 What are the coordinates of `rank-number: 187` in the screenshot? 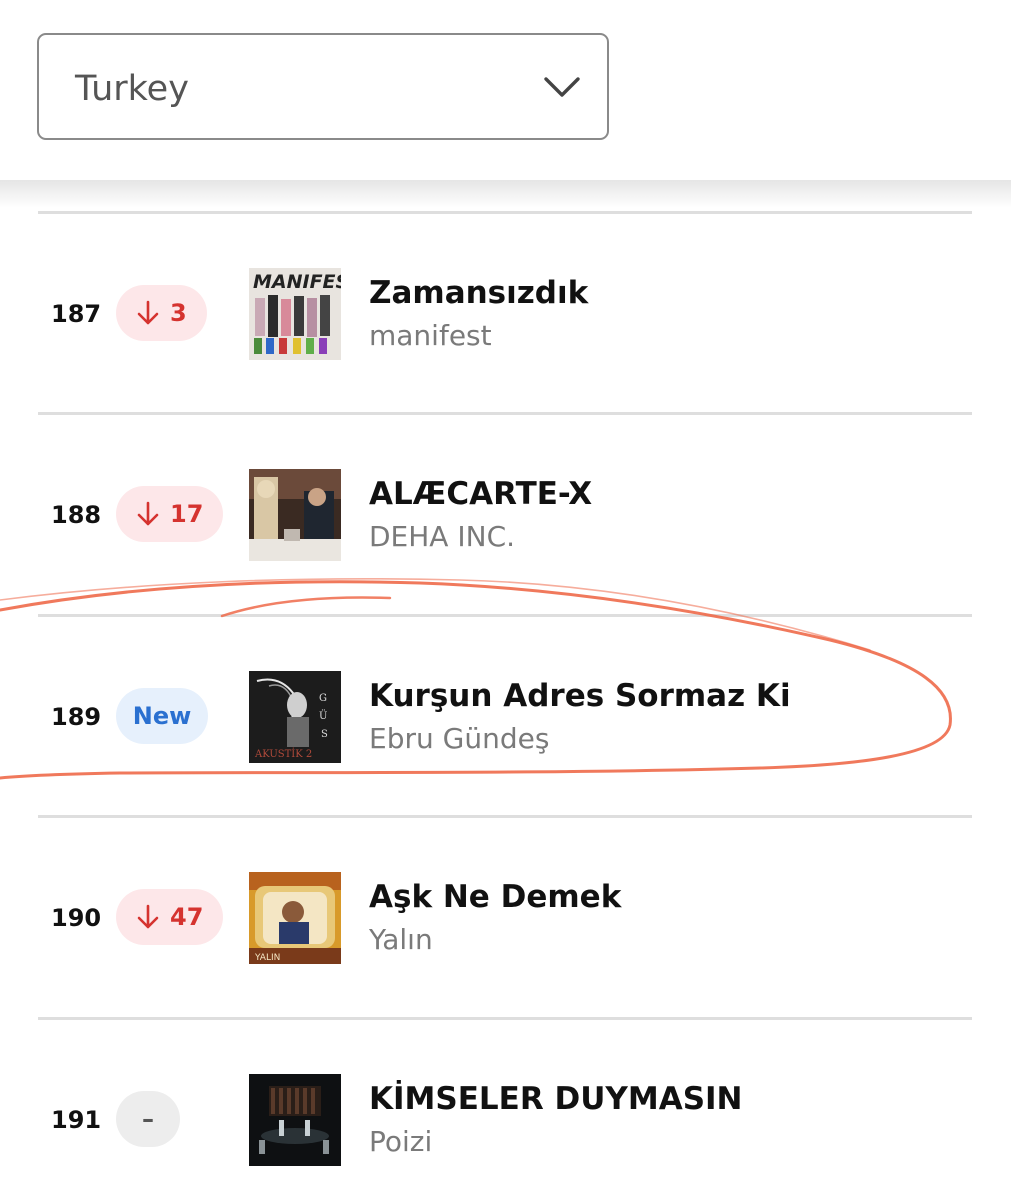 It's located at (76, 314).